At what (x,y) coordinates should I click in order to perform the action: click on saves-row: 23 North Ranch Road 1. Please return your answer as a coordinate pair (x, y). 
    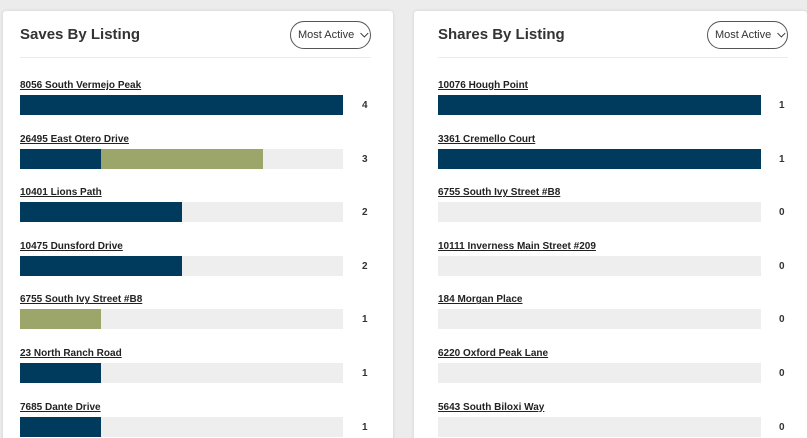
    Looking at the image, I should click on (198, 374).